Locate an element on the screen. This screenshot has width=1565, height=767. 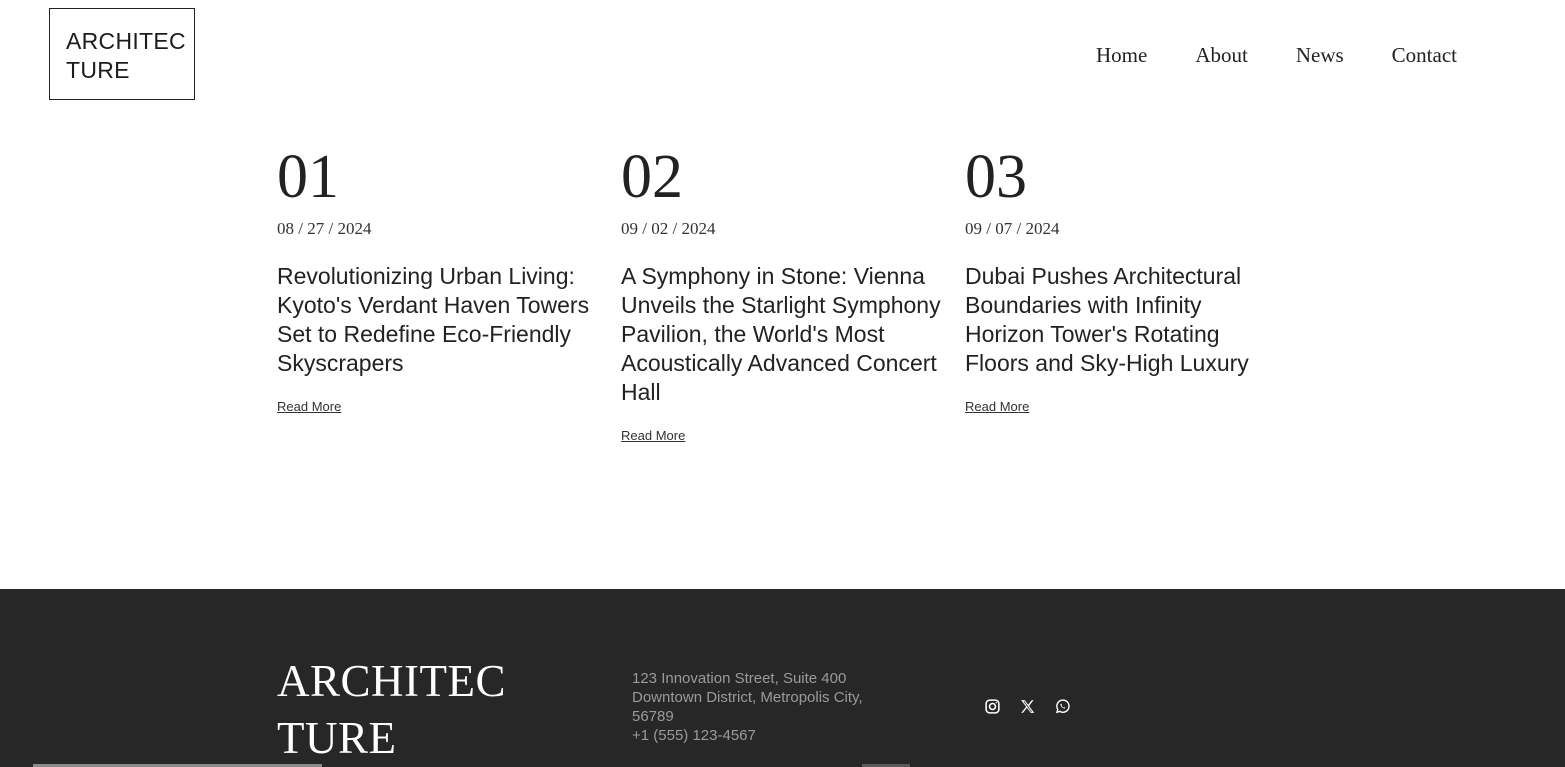
nav-news: News is located at coordinates (1320, 55).